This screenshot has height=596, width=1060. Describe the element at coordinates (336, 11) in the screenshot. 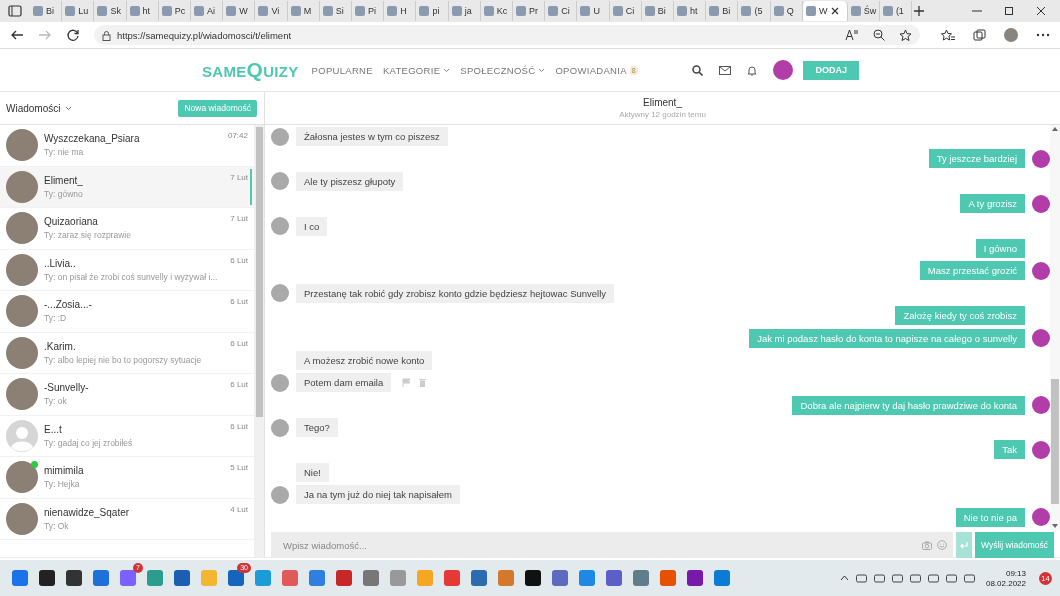

I see `browser-tab: Si` at that location.